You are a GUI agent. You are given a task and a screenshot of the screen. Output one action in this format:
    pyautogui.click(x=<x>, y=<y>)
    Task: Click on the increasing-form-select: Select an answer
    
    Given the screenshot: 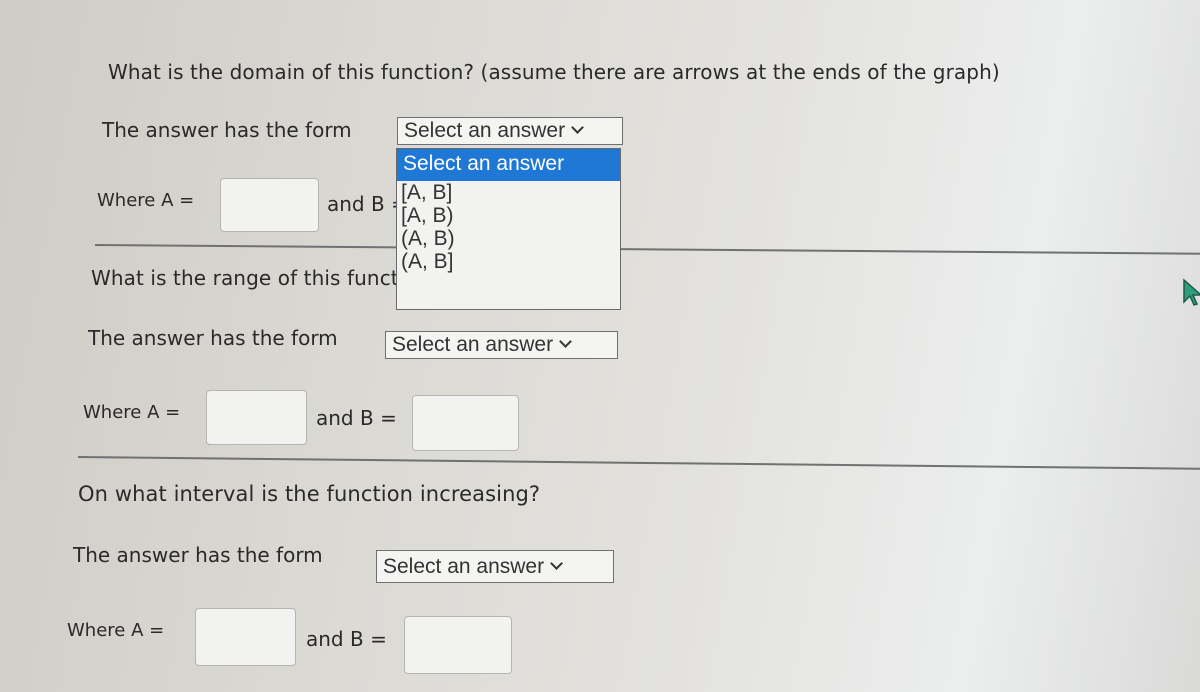 What is the action you would take?
    pyautogui.click(x=495, y=566)
    